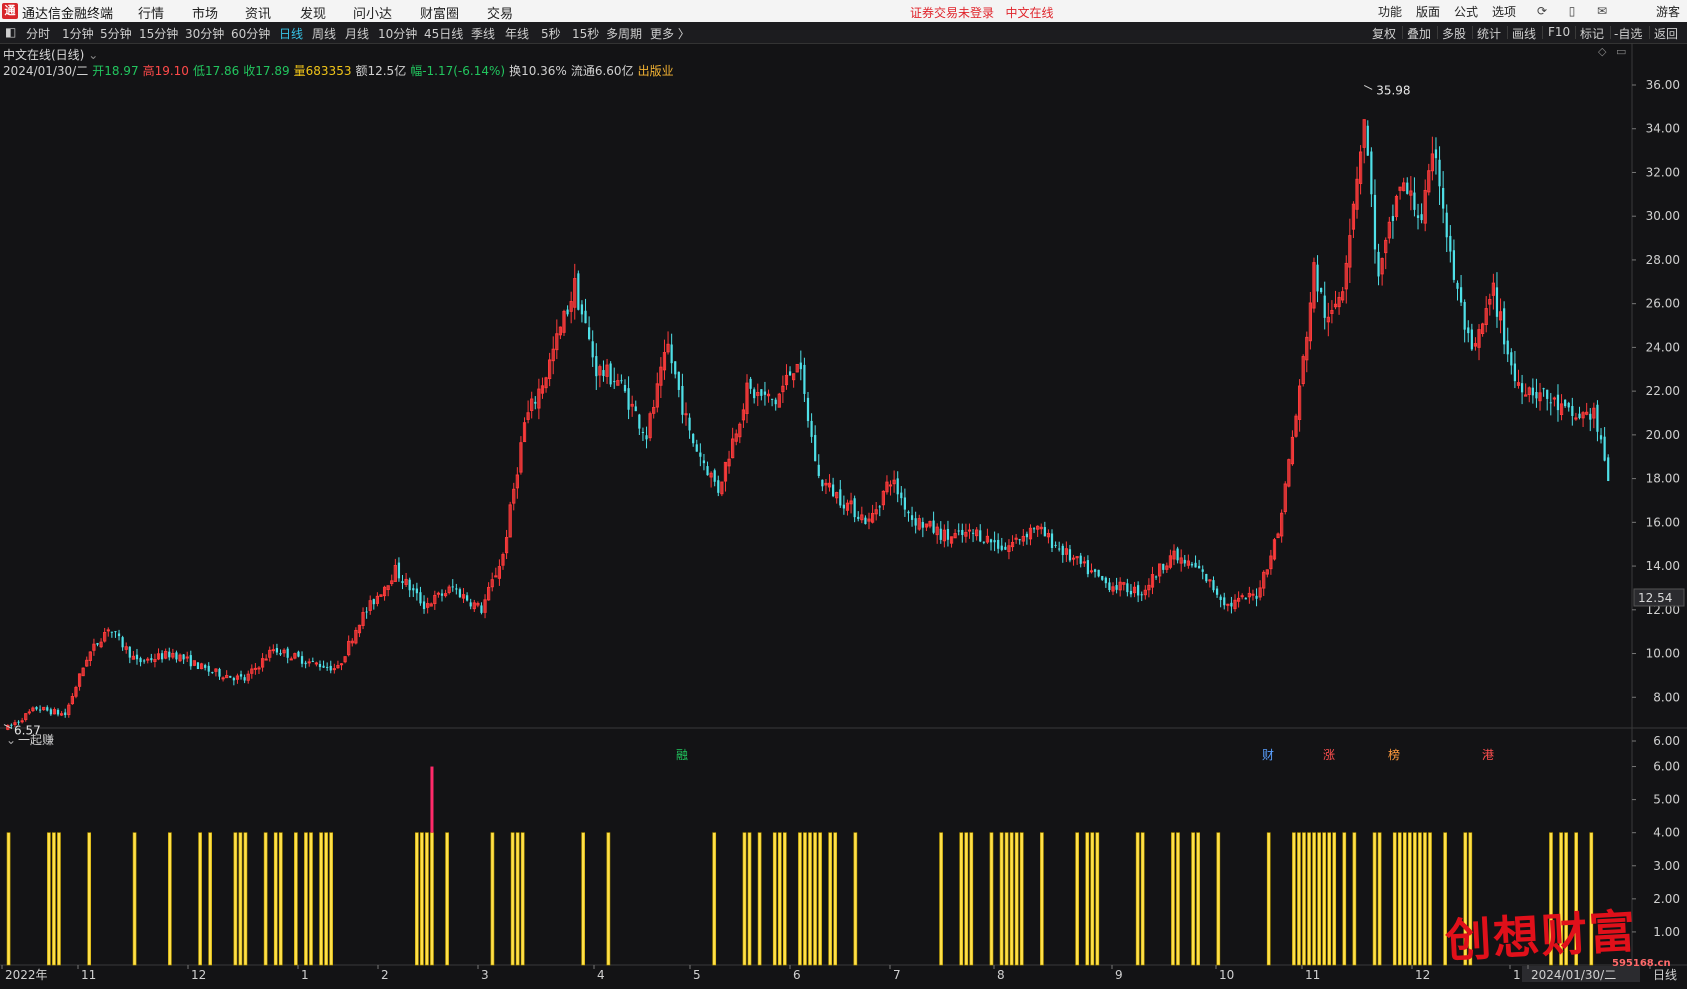 The width and height of the screenshot is (1687, 989). What do you see at coordinates (1428, 11) in the screenshot?
I see `menu-right-banmian: 版面` at bounding box center [1428, 11].